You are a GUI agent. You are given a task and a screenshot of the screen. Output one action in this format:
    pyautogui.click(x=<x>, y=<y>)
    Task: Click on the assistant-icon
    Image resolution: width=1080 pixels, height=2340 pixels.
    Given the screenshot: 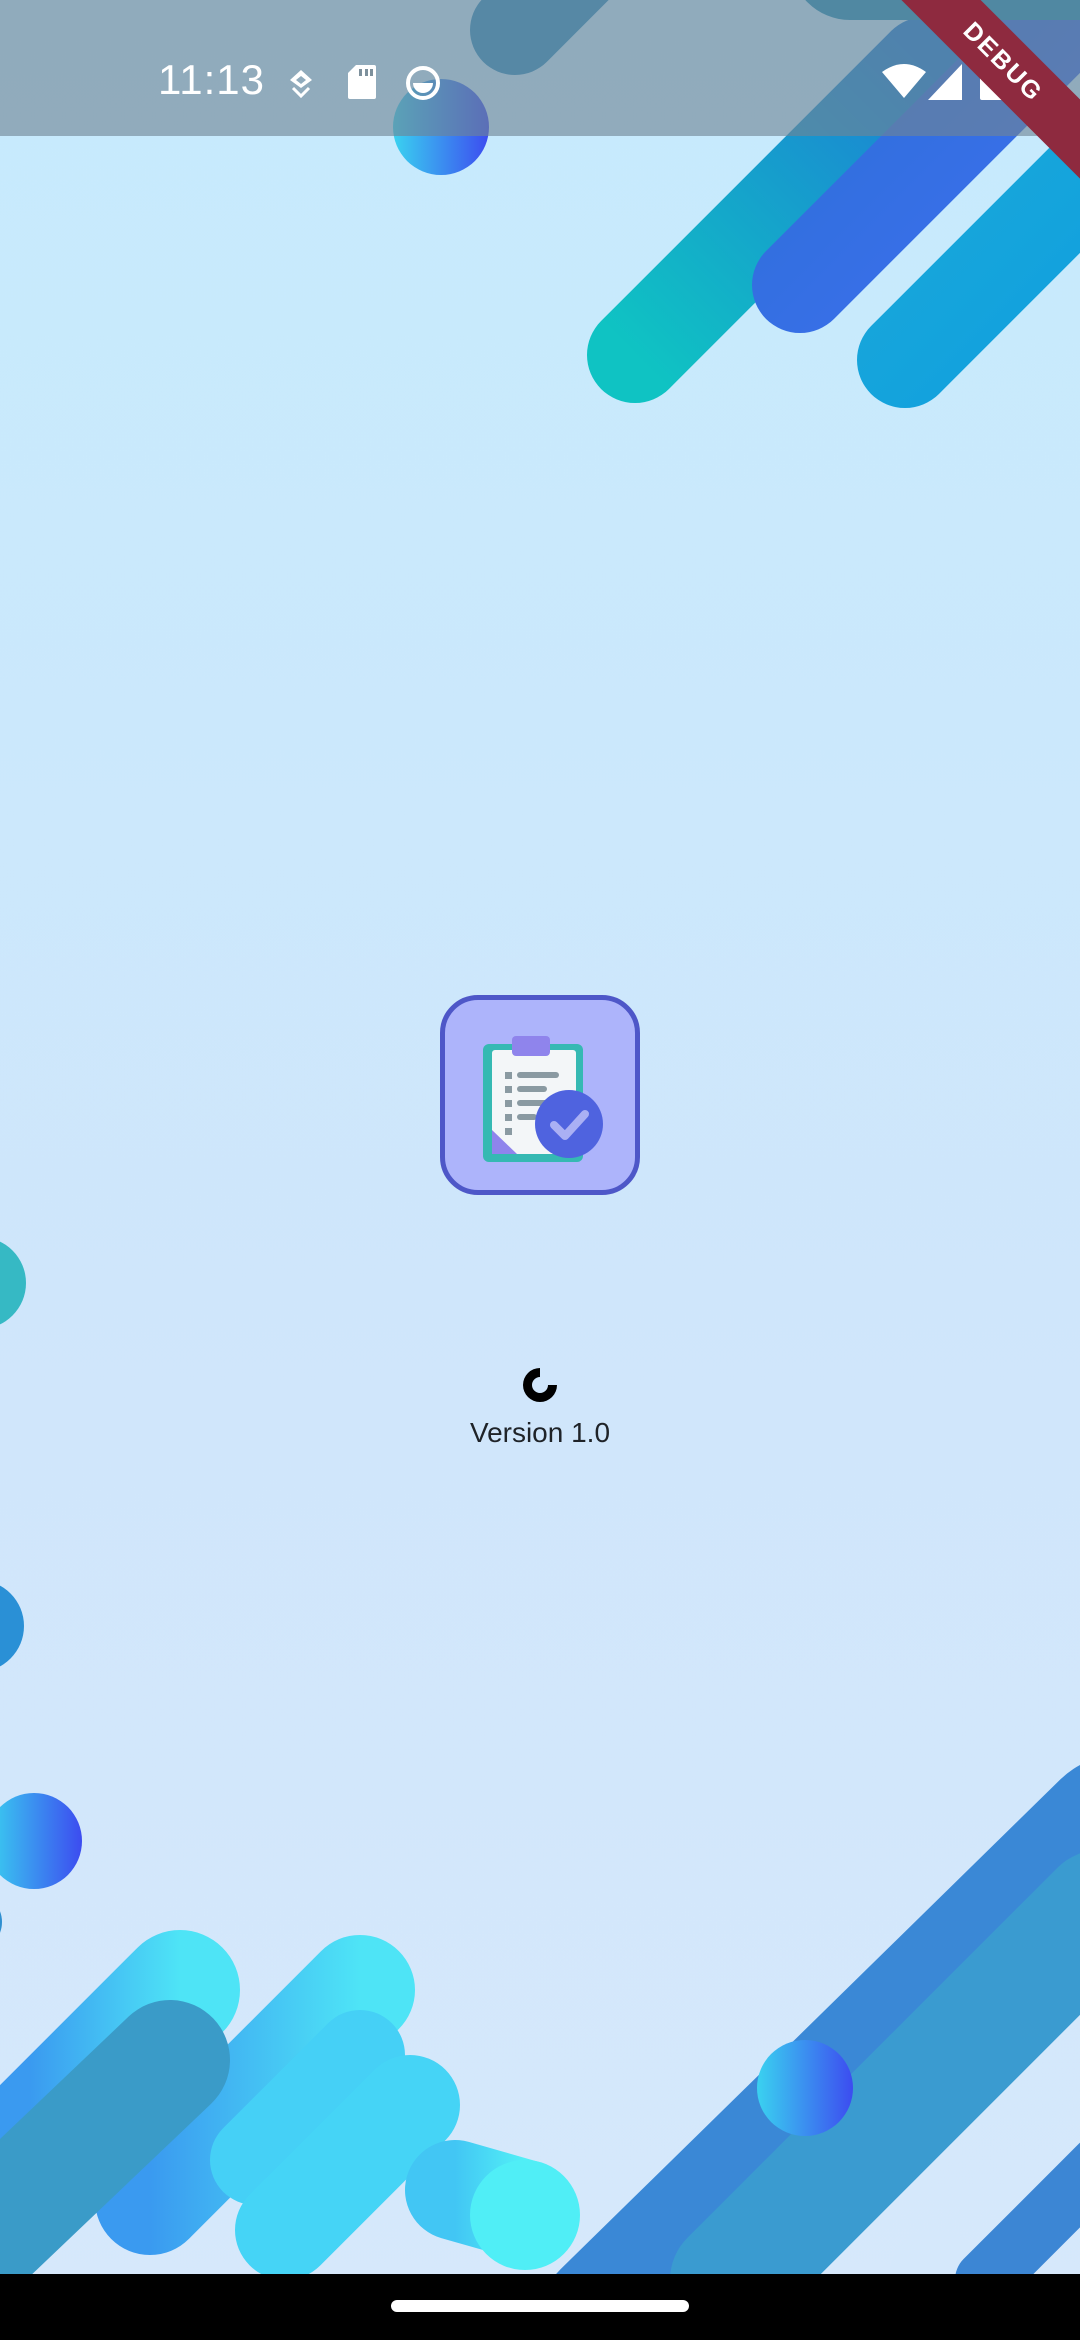 What is the action you would take?
    pyautogui.click(x=301, y=84)
    